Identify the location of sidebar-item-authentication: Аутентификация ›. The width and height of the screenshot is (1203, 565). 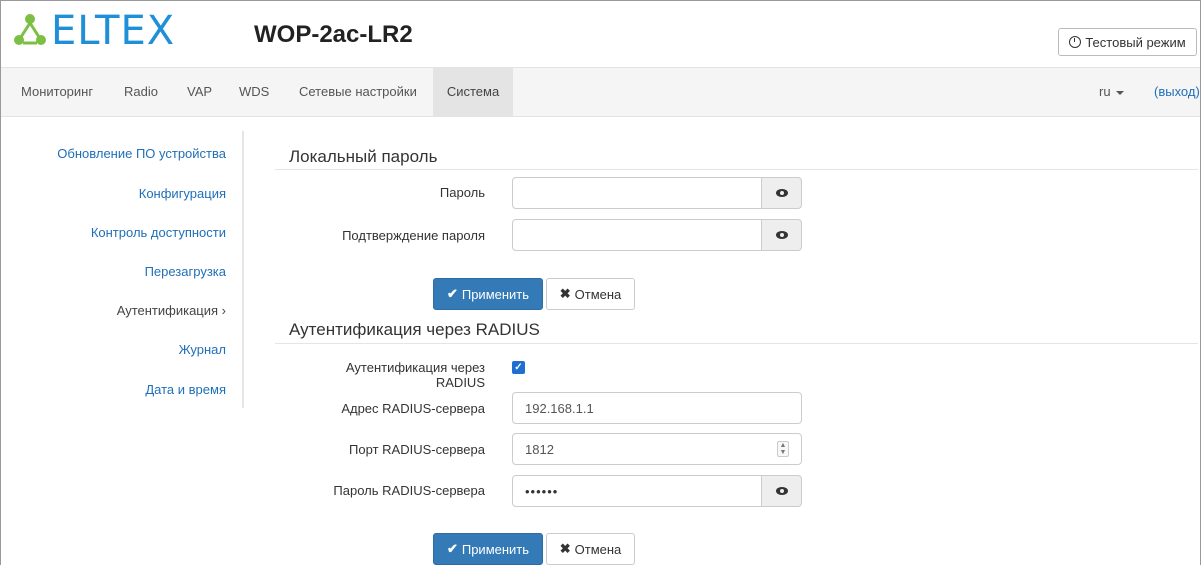
(171, 313).